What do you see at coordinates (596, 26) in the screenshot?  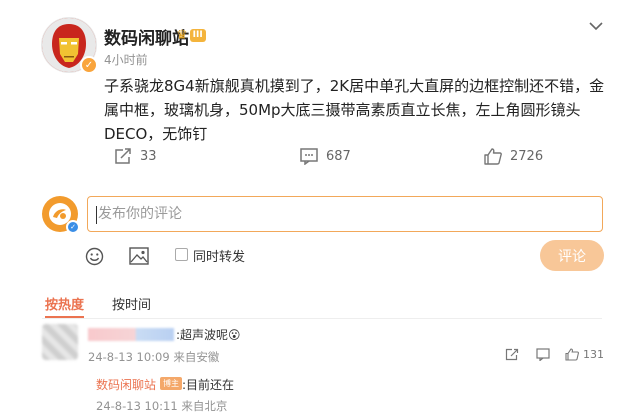 I see `chevron-down-icon` at bounding box center [596, 26].